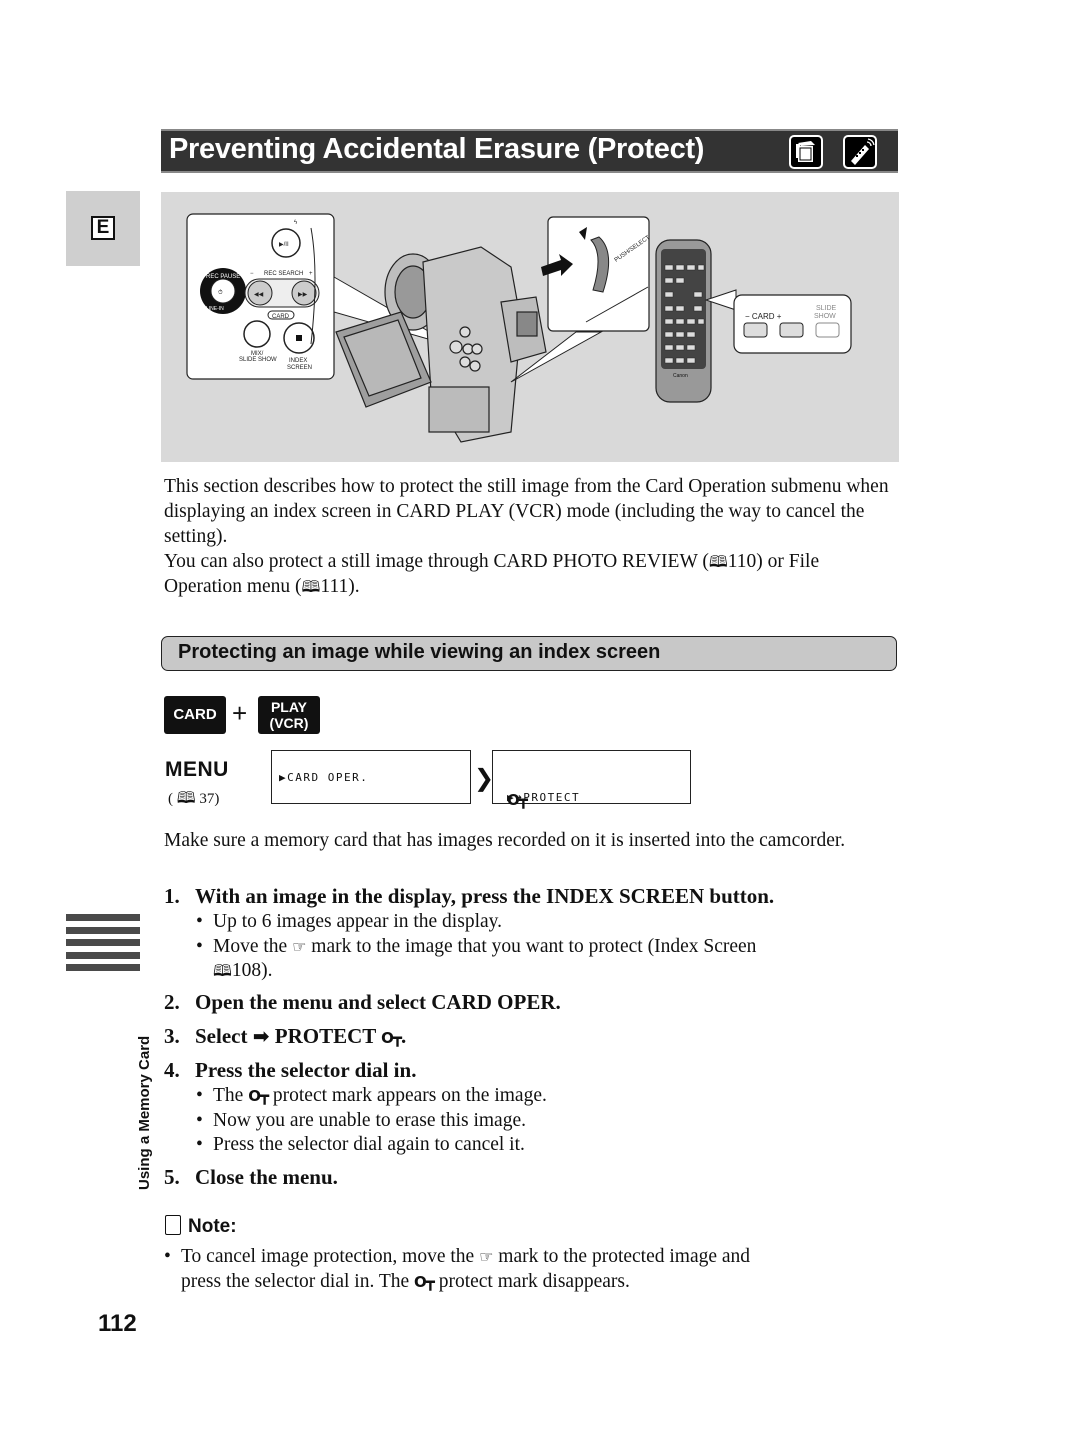  Describe the element at coordinates (173, 1225) in the screenshot. I see `note-pencil-icon` at that location.